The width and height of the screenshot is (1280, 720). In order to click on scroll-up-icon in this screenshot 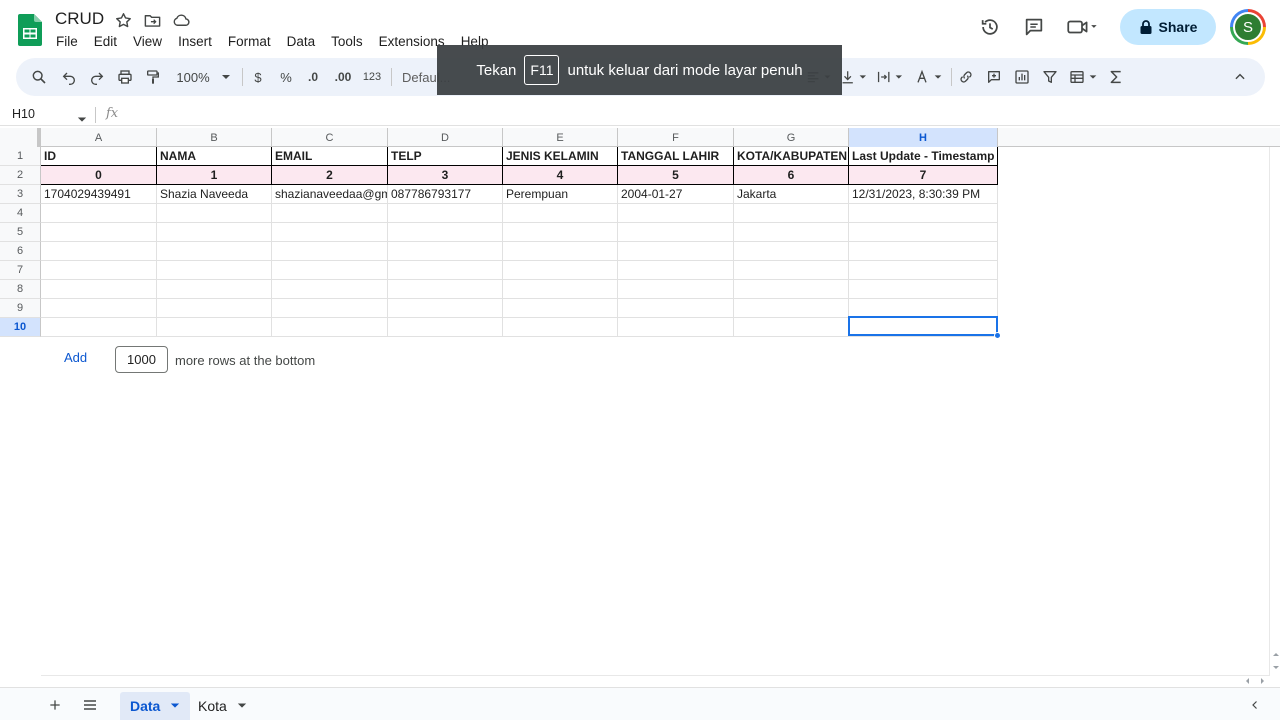, I will do `click(1275, 655)`.